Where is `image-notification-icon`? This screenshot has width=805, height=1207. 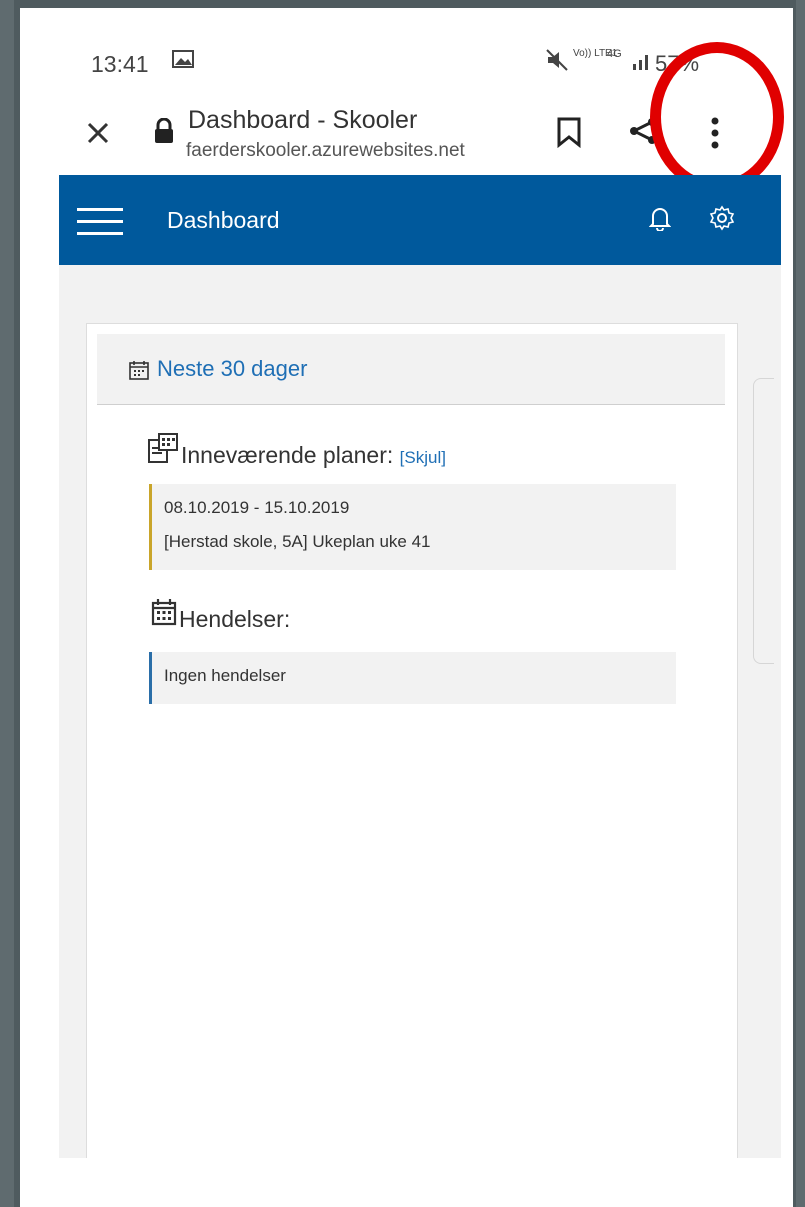 image-notification-icon is located at coordinates (183, 59).